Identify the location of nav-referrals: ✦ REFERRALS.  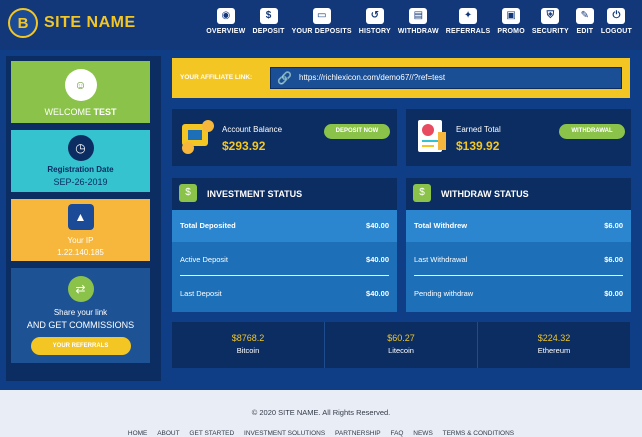
(468, 21).